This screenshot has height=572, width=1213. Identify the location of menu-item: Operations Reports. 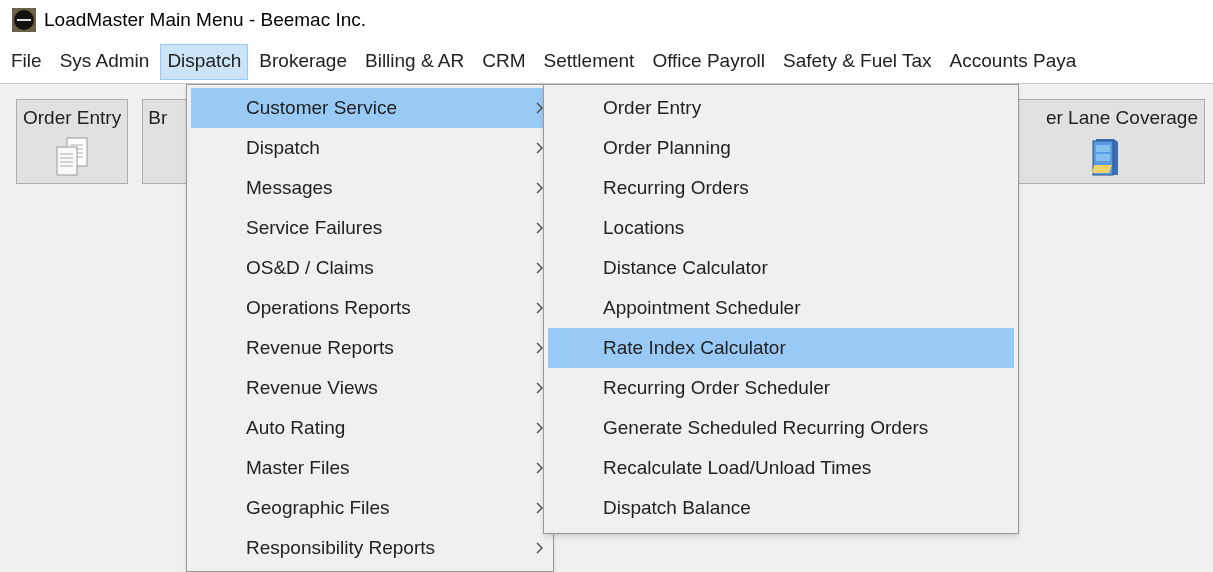
(370, 308).